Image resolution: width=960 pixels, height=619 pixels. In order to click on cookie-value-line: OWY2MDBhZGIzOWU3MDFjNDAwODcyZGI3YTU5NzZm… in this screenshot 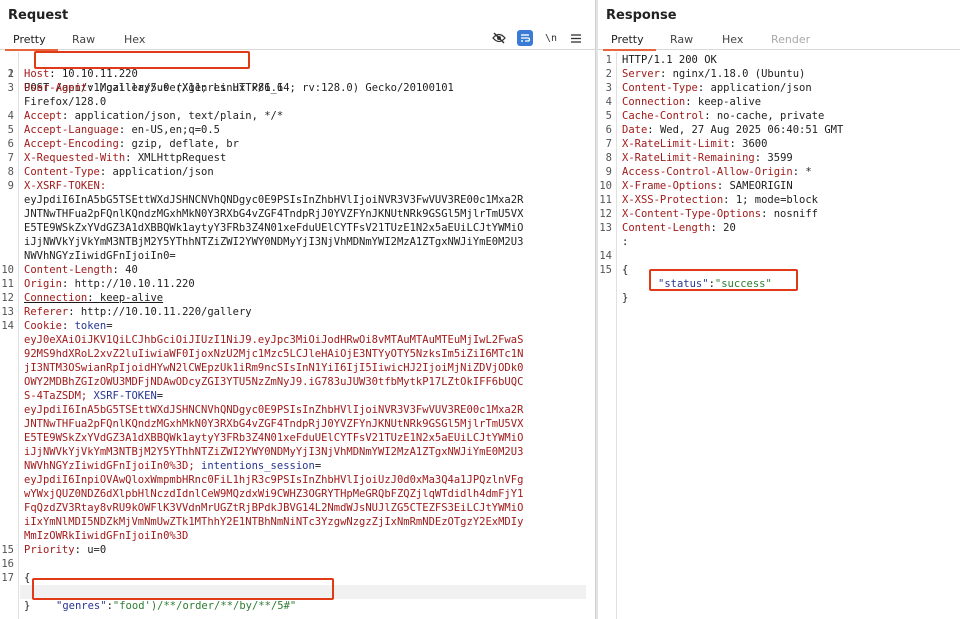, I will do `click(274, 382)`.